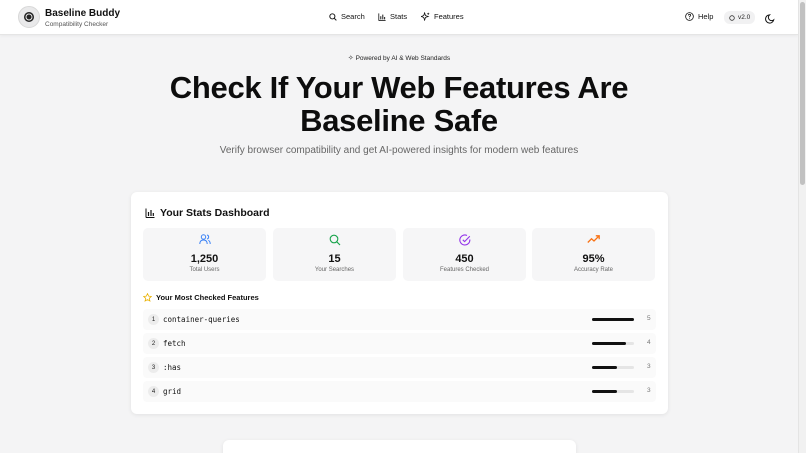  What do you see at coordinates (174, 343) in the screenshot?
I see `feature-name: fetch` at bounding box center [174, 343].